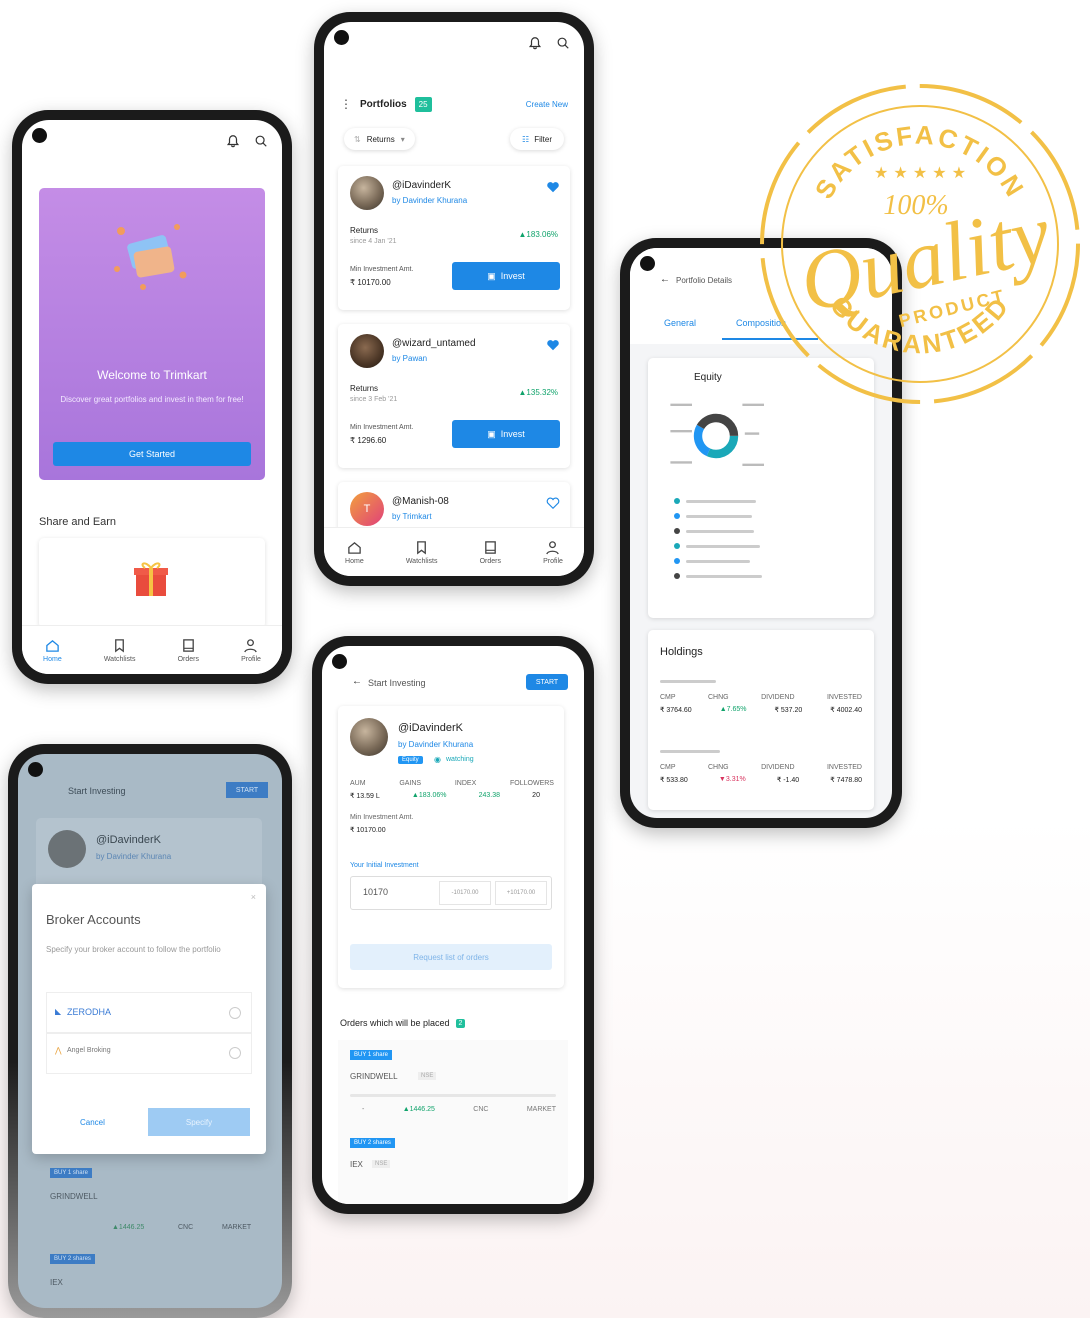 The image size is (1090, 1318). Describe the element at coordinates (152, 454) in the screenshot. I see `get-started-button: Get Started` at that location.